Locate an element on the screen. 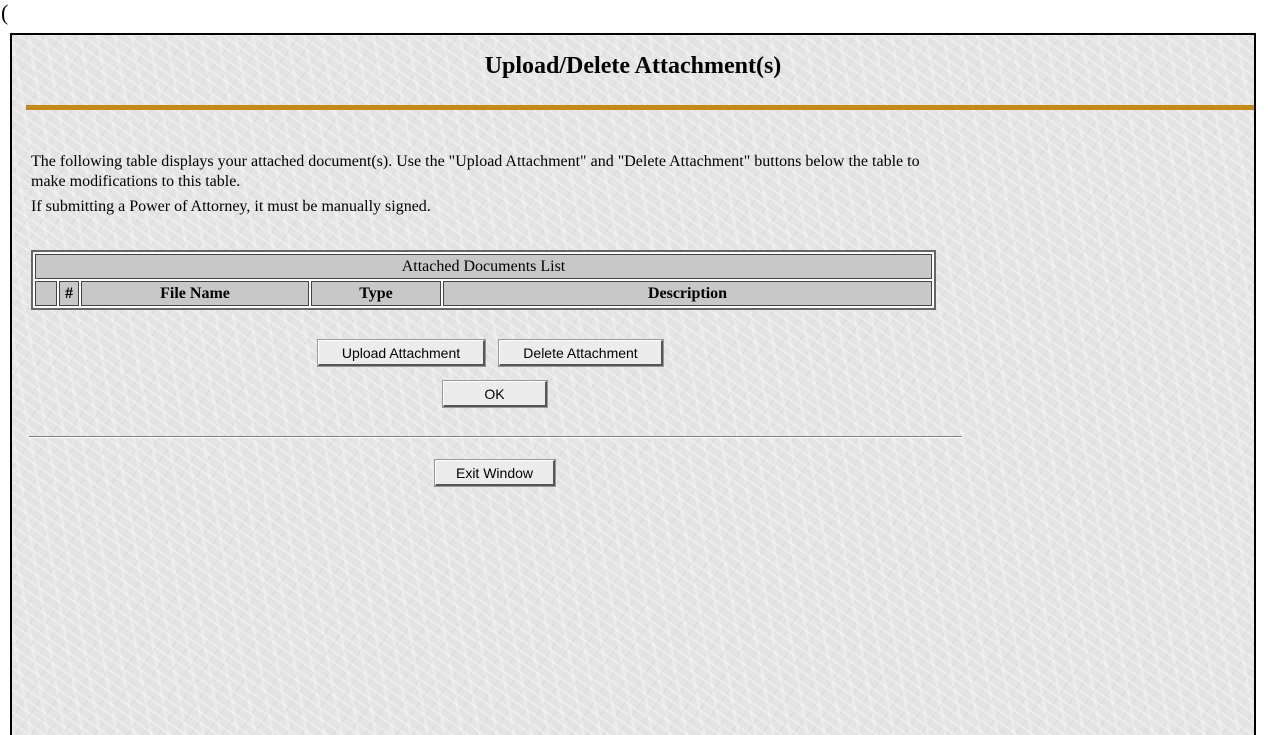  file-name-column-header: File Name is located at coordinates (195, 293).